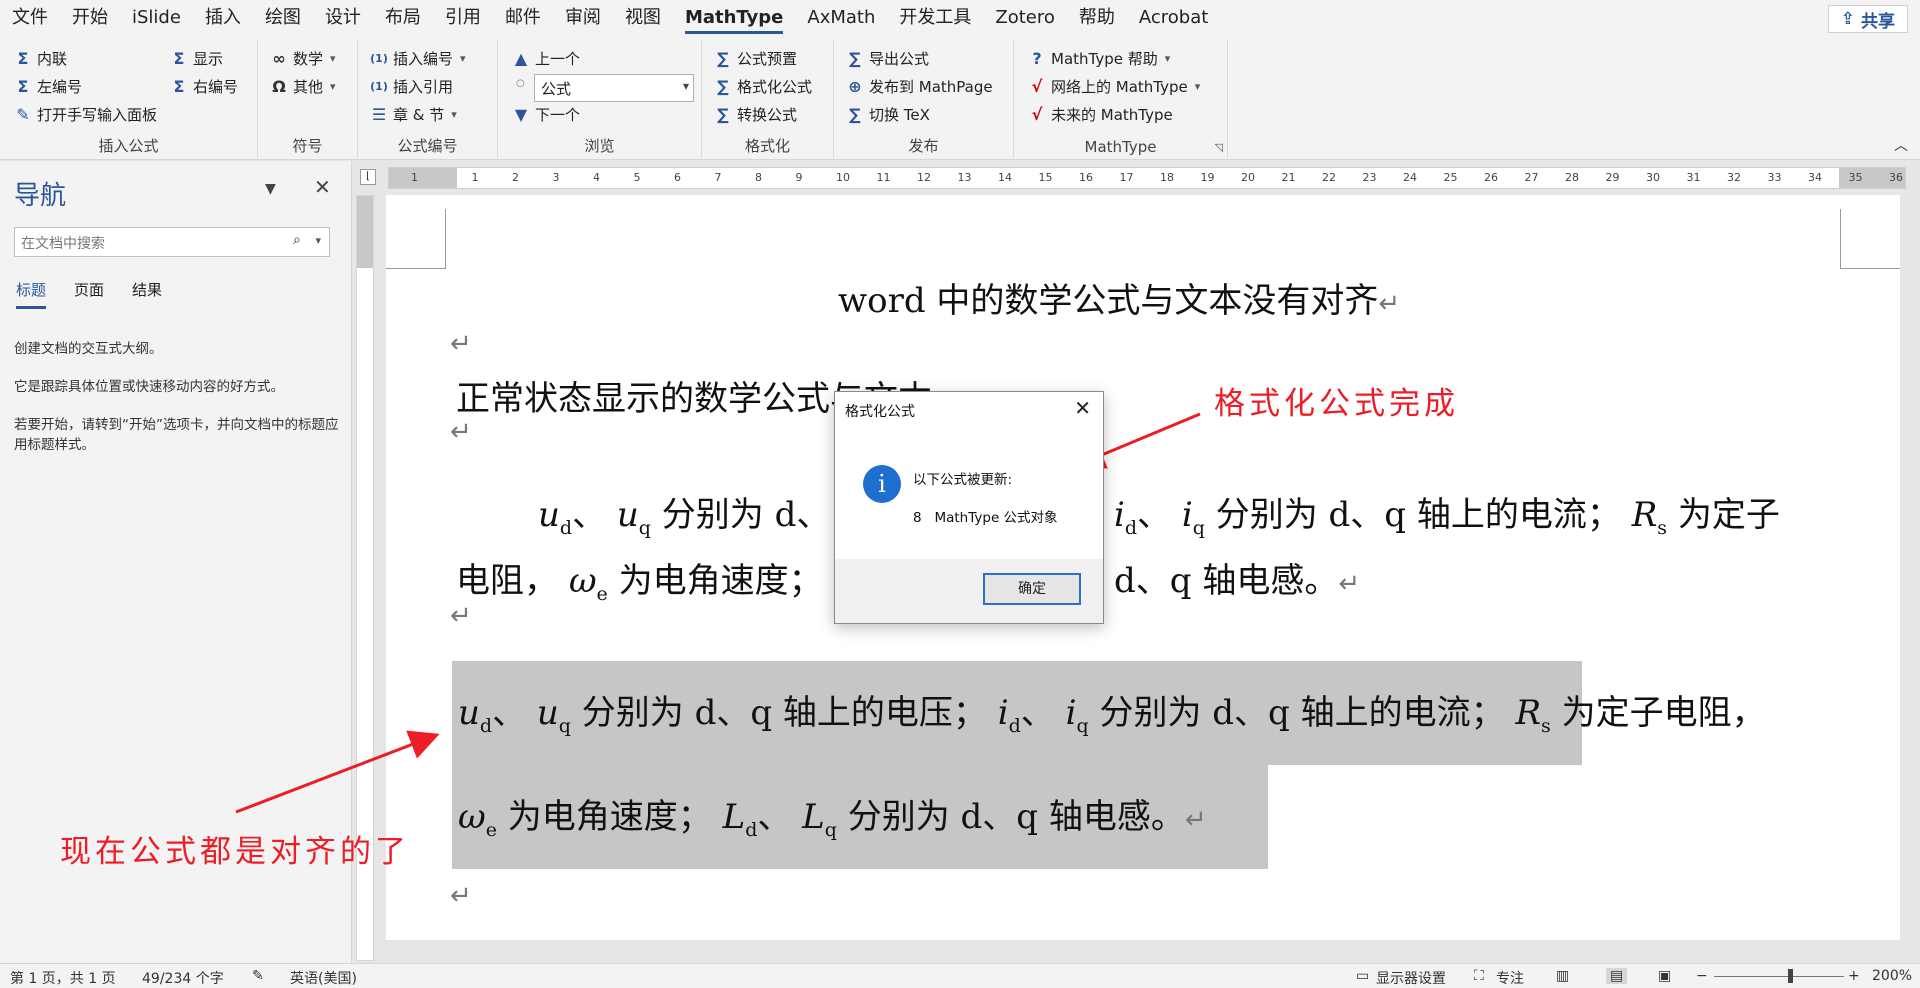 Image resolution: width=1920 pixels, height=988 pixels. What do you see at coordinates (411, 86) in the screenshot?
I see `insert-reference-button: (1) 插入引用` at bounding box center [411, 86].